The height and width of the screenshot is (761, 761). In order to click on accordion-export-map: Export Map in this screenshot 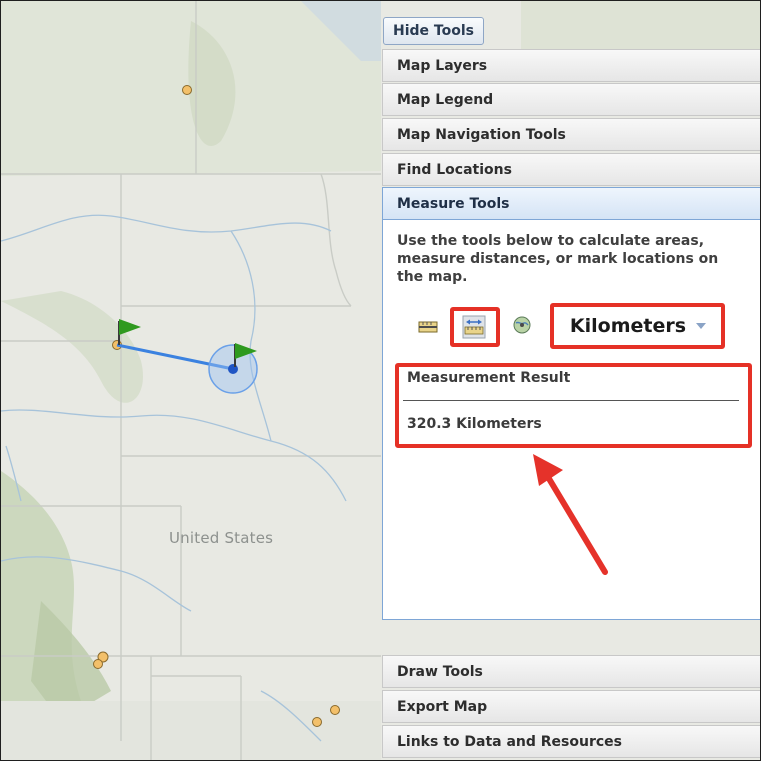, I will do `click(571, 706)`.